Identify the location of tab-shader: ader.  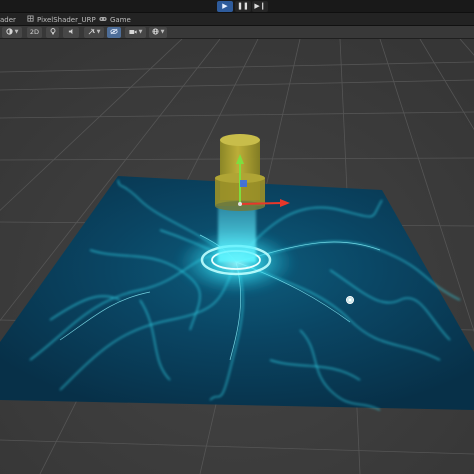
(8, 19).